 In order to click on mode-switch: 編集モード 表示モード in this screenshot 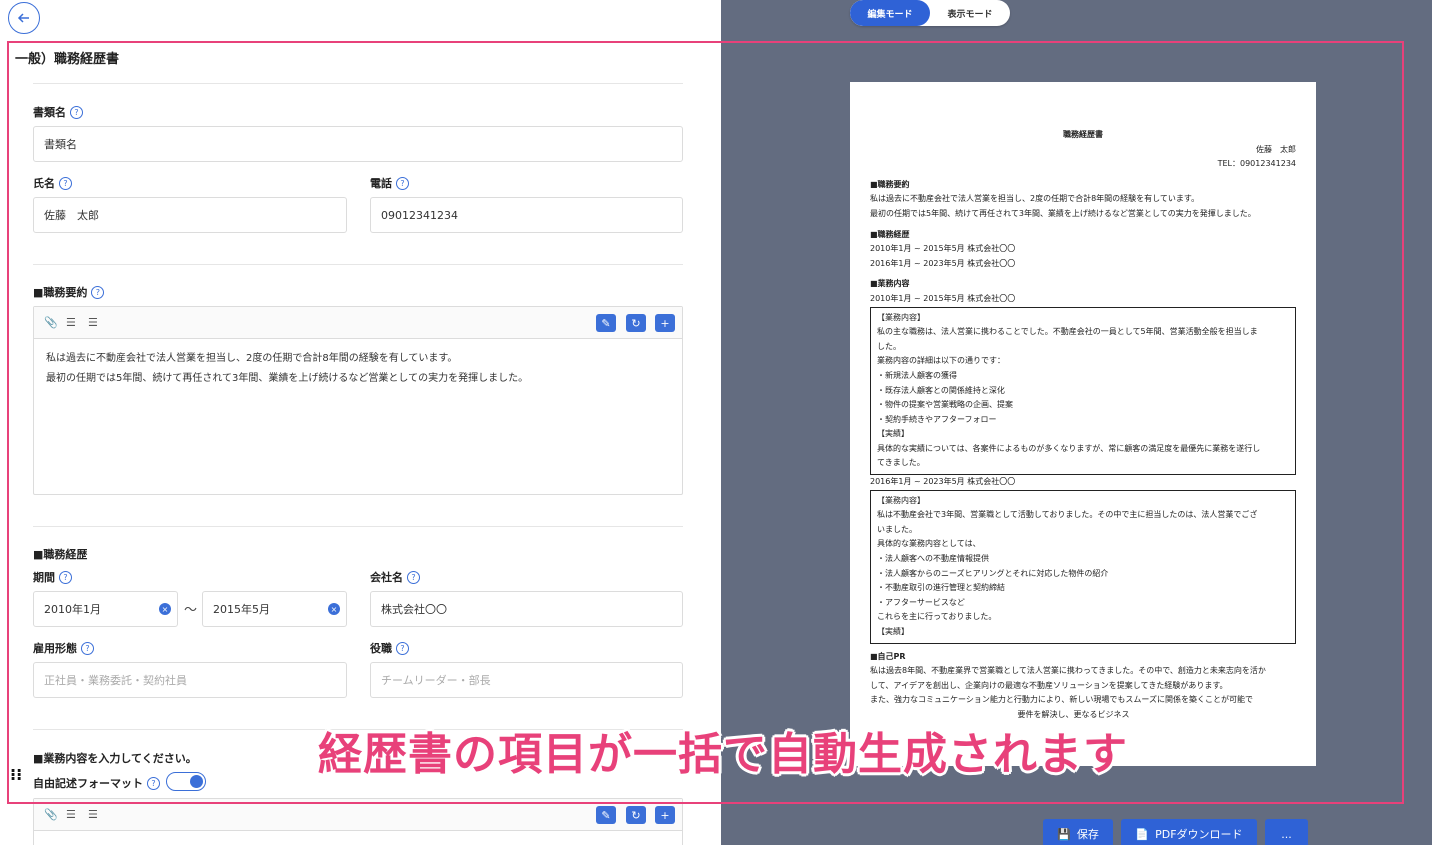, I will do `click(930, 13)`.